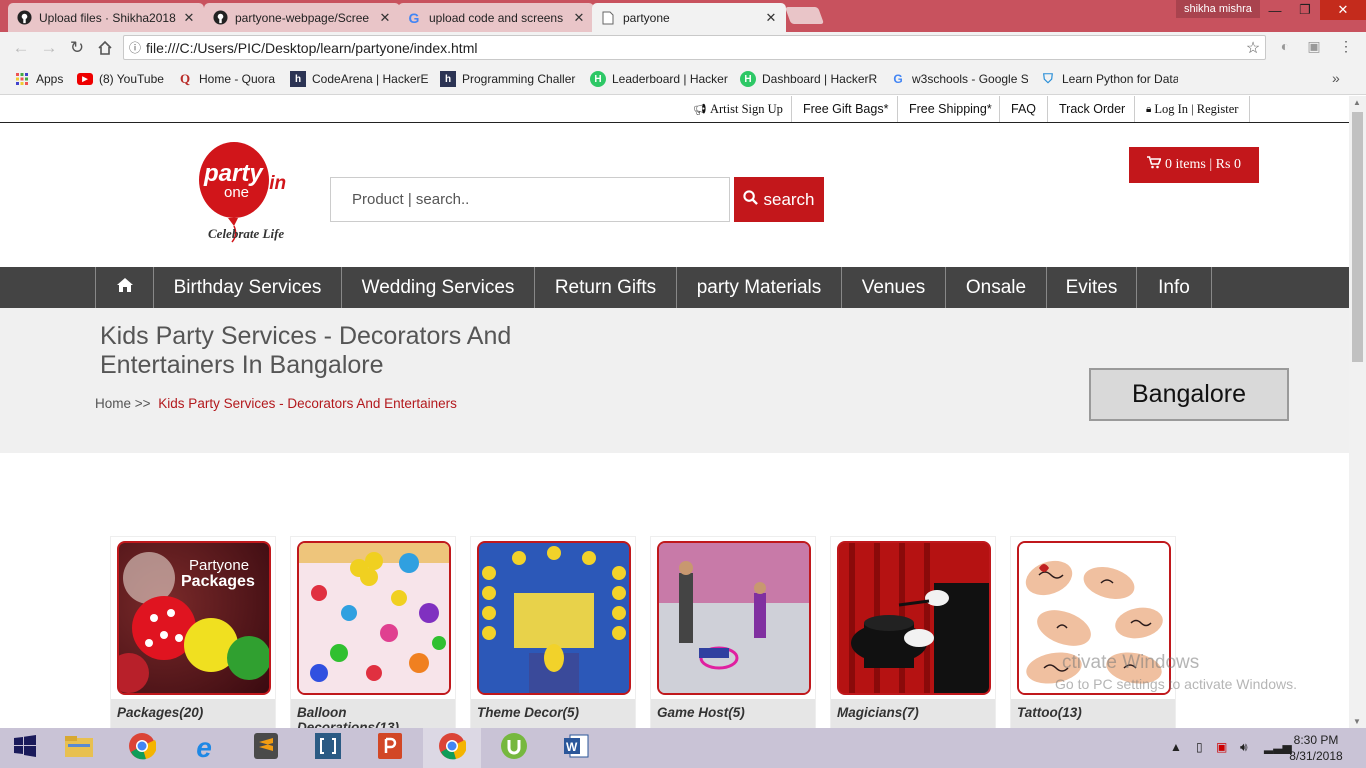  I want to click on bookmark-youtube: ▶ (8) YouTube, so click(123, 79).